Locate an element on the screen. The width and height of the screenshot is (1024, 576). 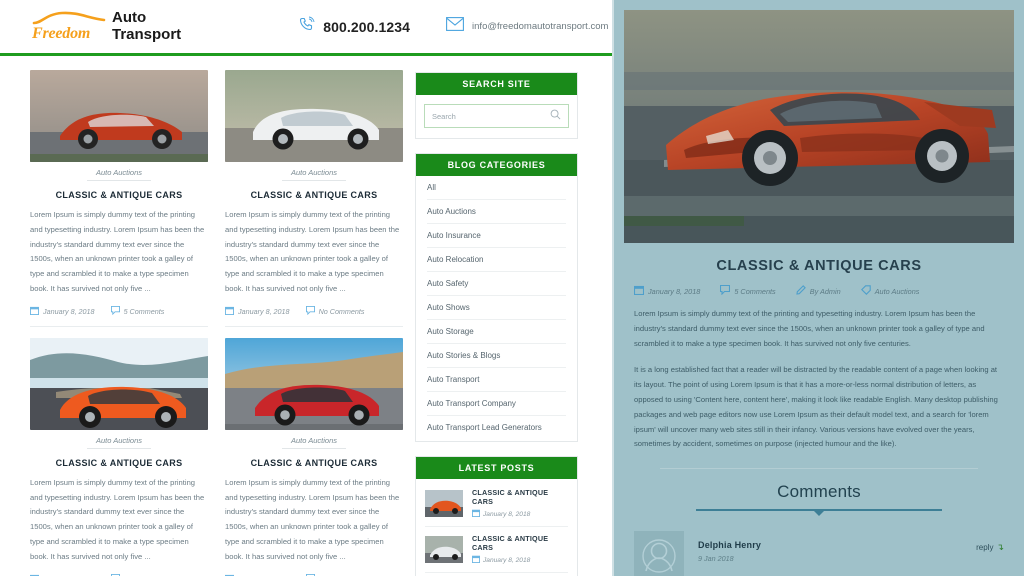
post-comments: 5 Comments is located at coordinates (137, 311).